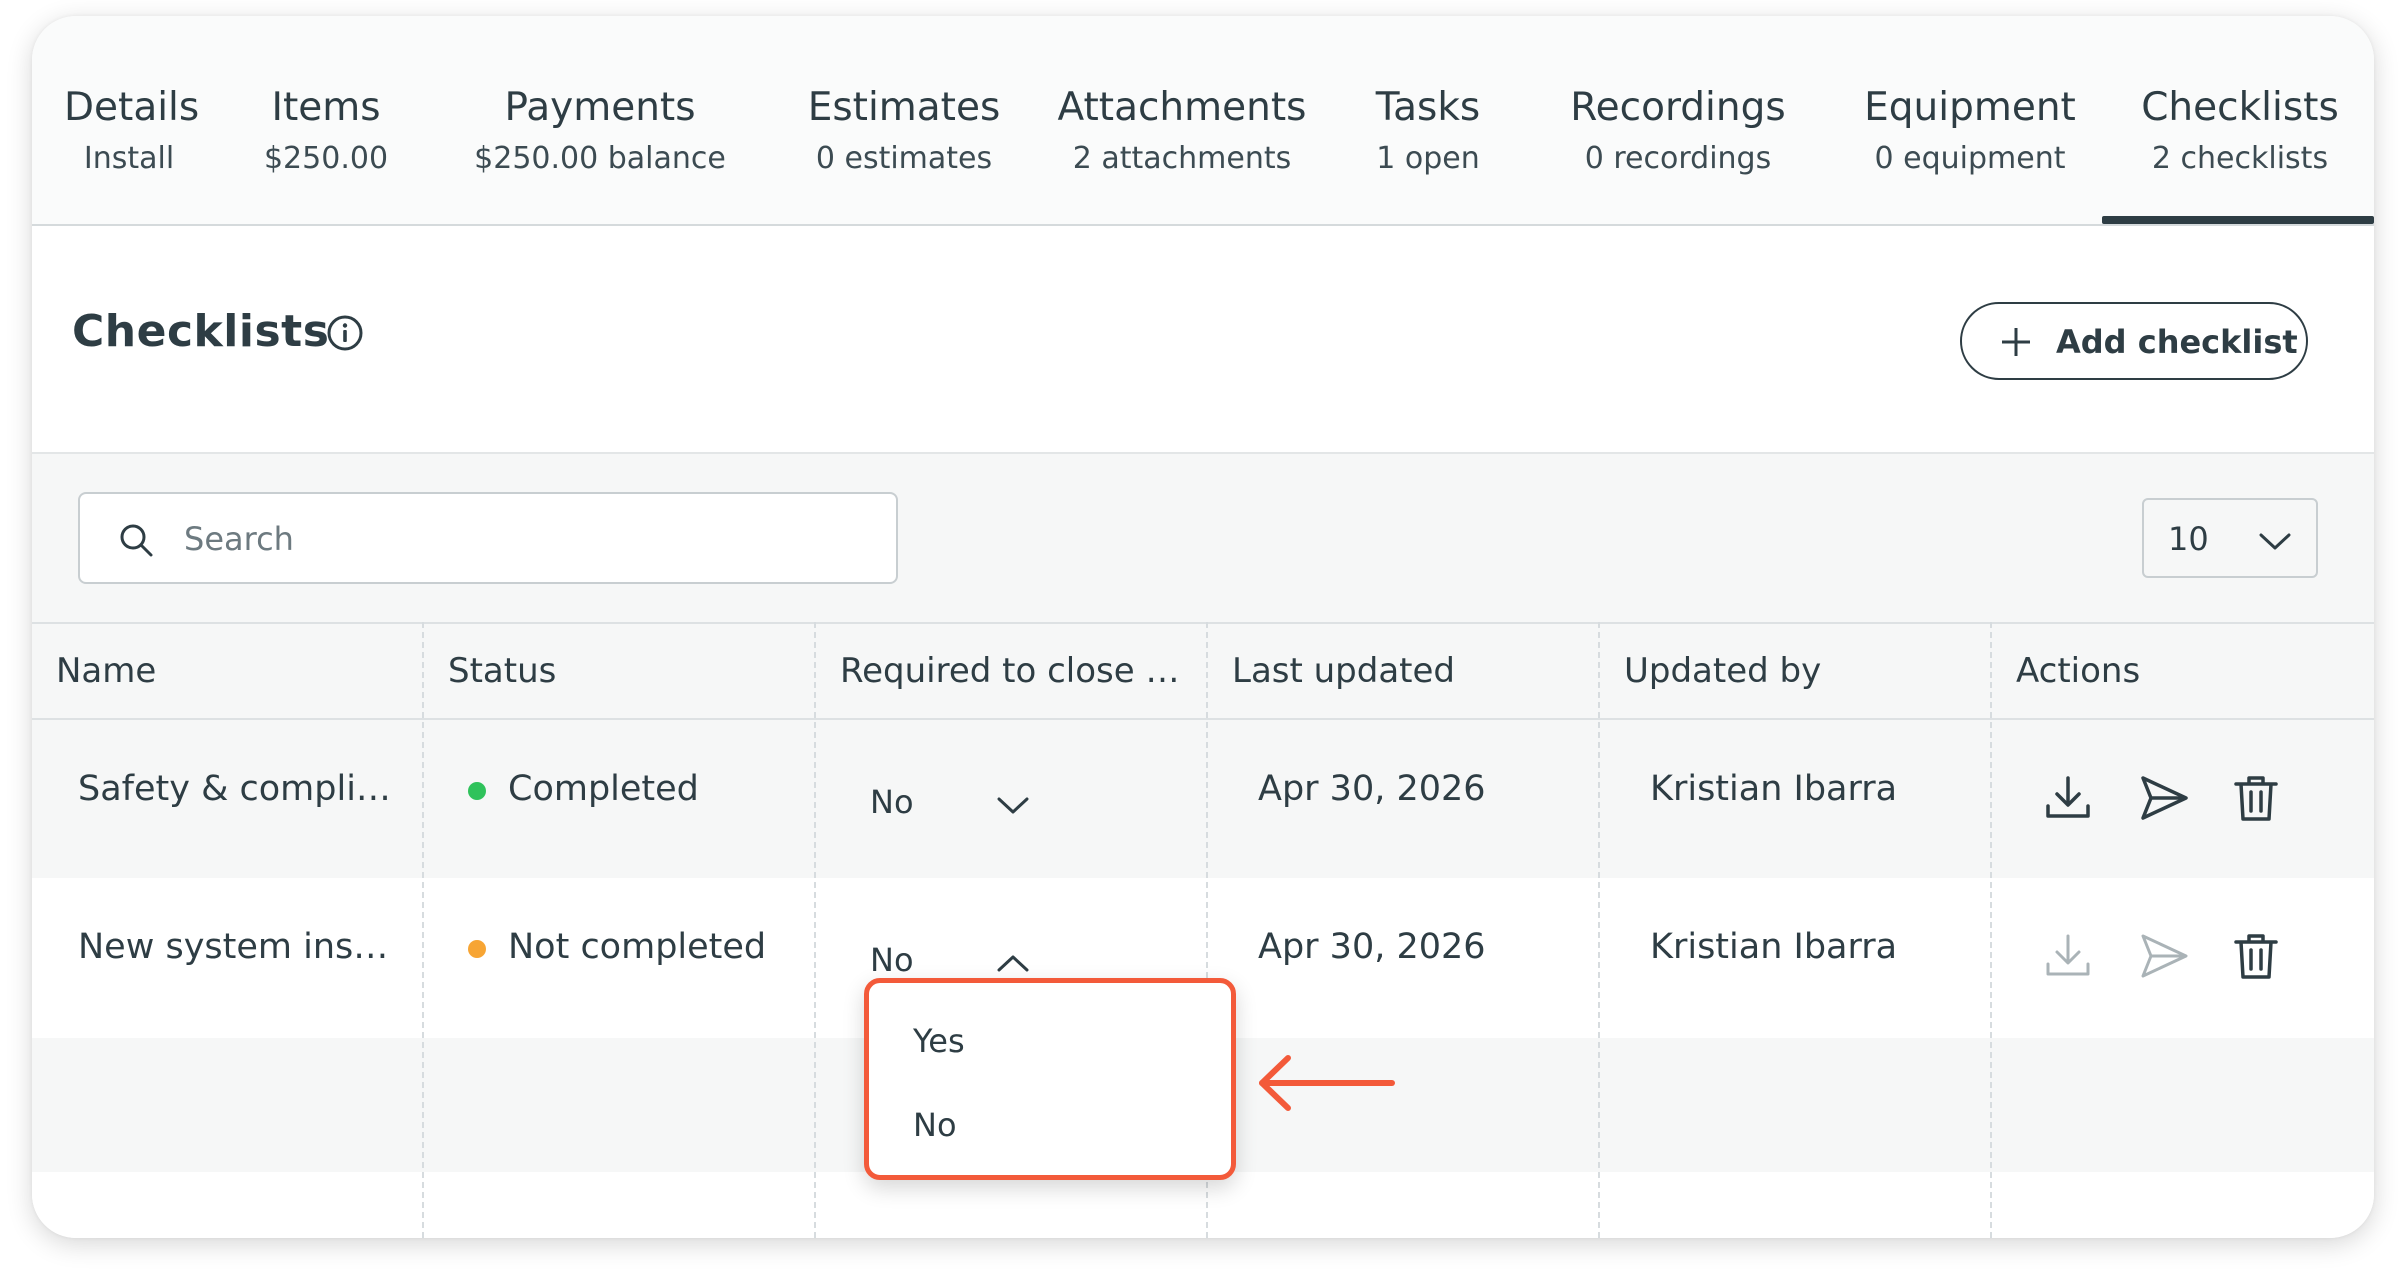 The image size is (2398, 1282). What do you see at coordinates (600, 107) in the screenshot?
I see `tab-label: Payments` at bounding box center [600, 107].